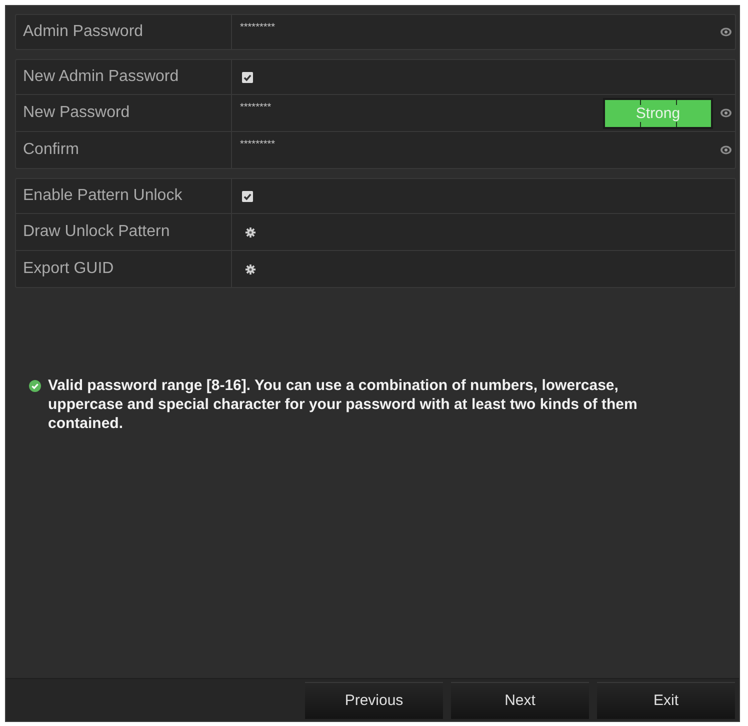  What do you see at coordinates (256, 107) in the screenshot?
I see `password-field: ********` at bounding box center [256, 107].